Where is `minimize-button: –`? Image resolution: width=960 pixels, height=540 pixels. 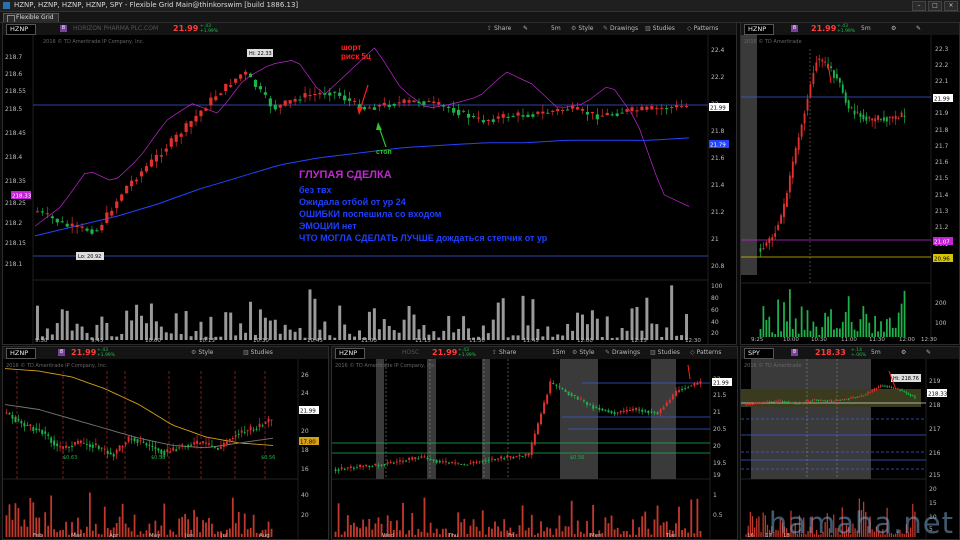 minimize-button: – is located at coordinates (919, 6).